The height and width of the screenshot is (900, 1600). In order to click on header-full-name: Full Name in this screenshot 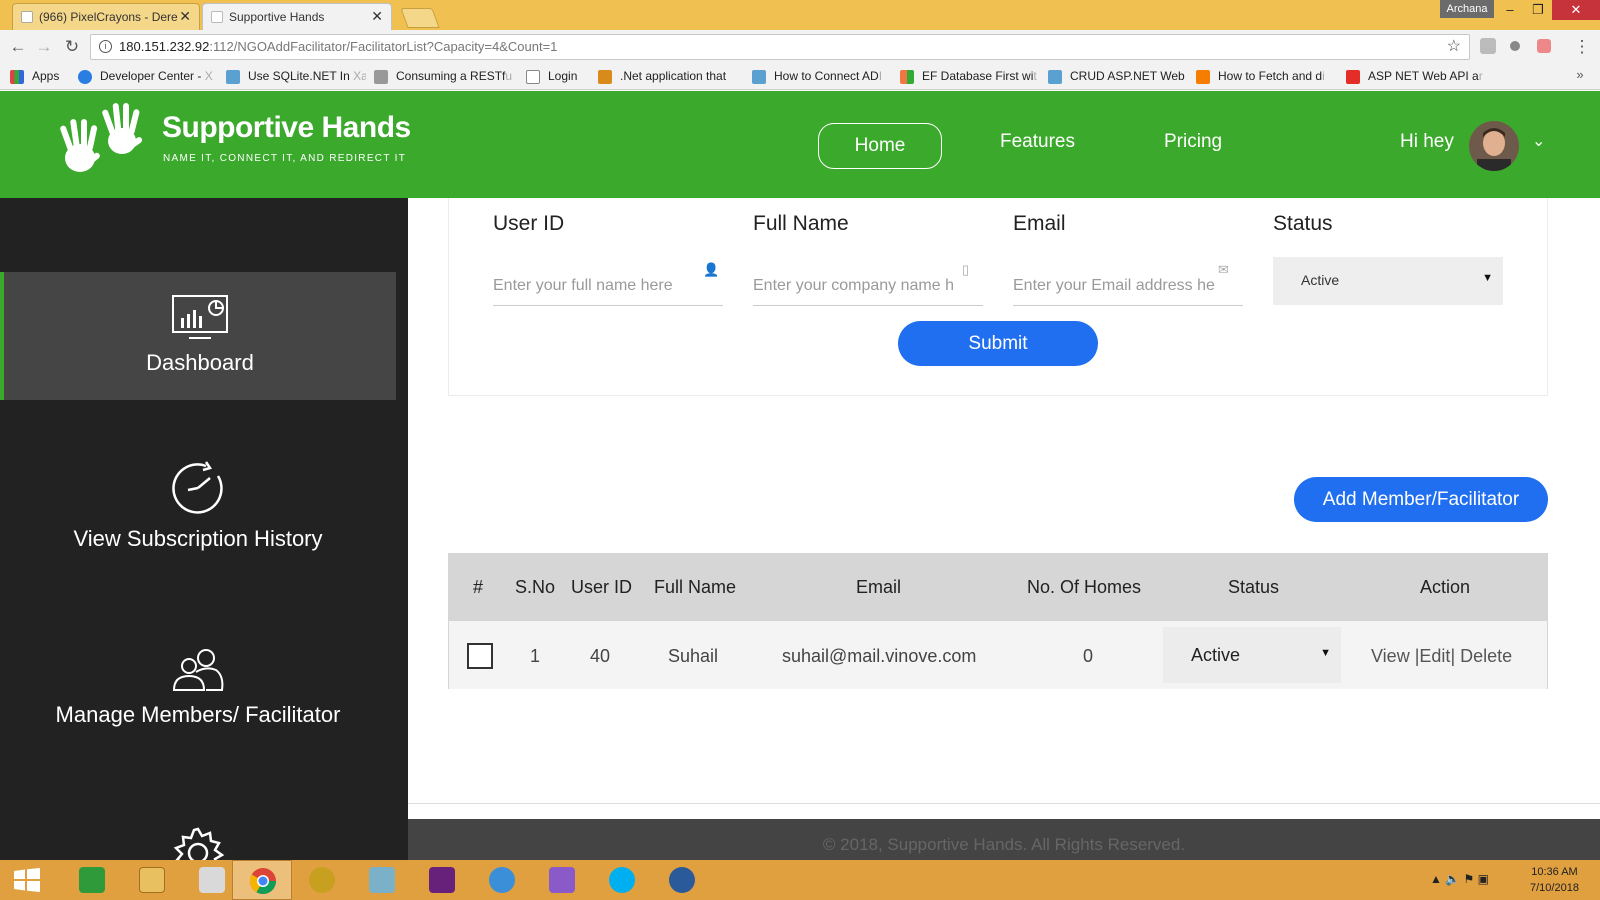, I will do `click(695, 587)`.